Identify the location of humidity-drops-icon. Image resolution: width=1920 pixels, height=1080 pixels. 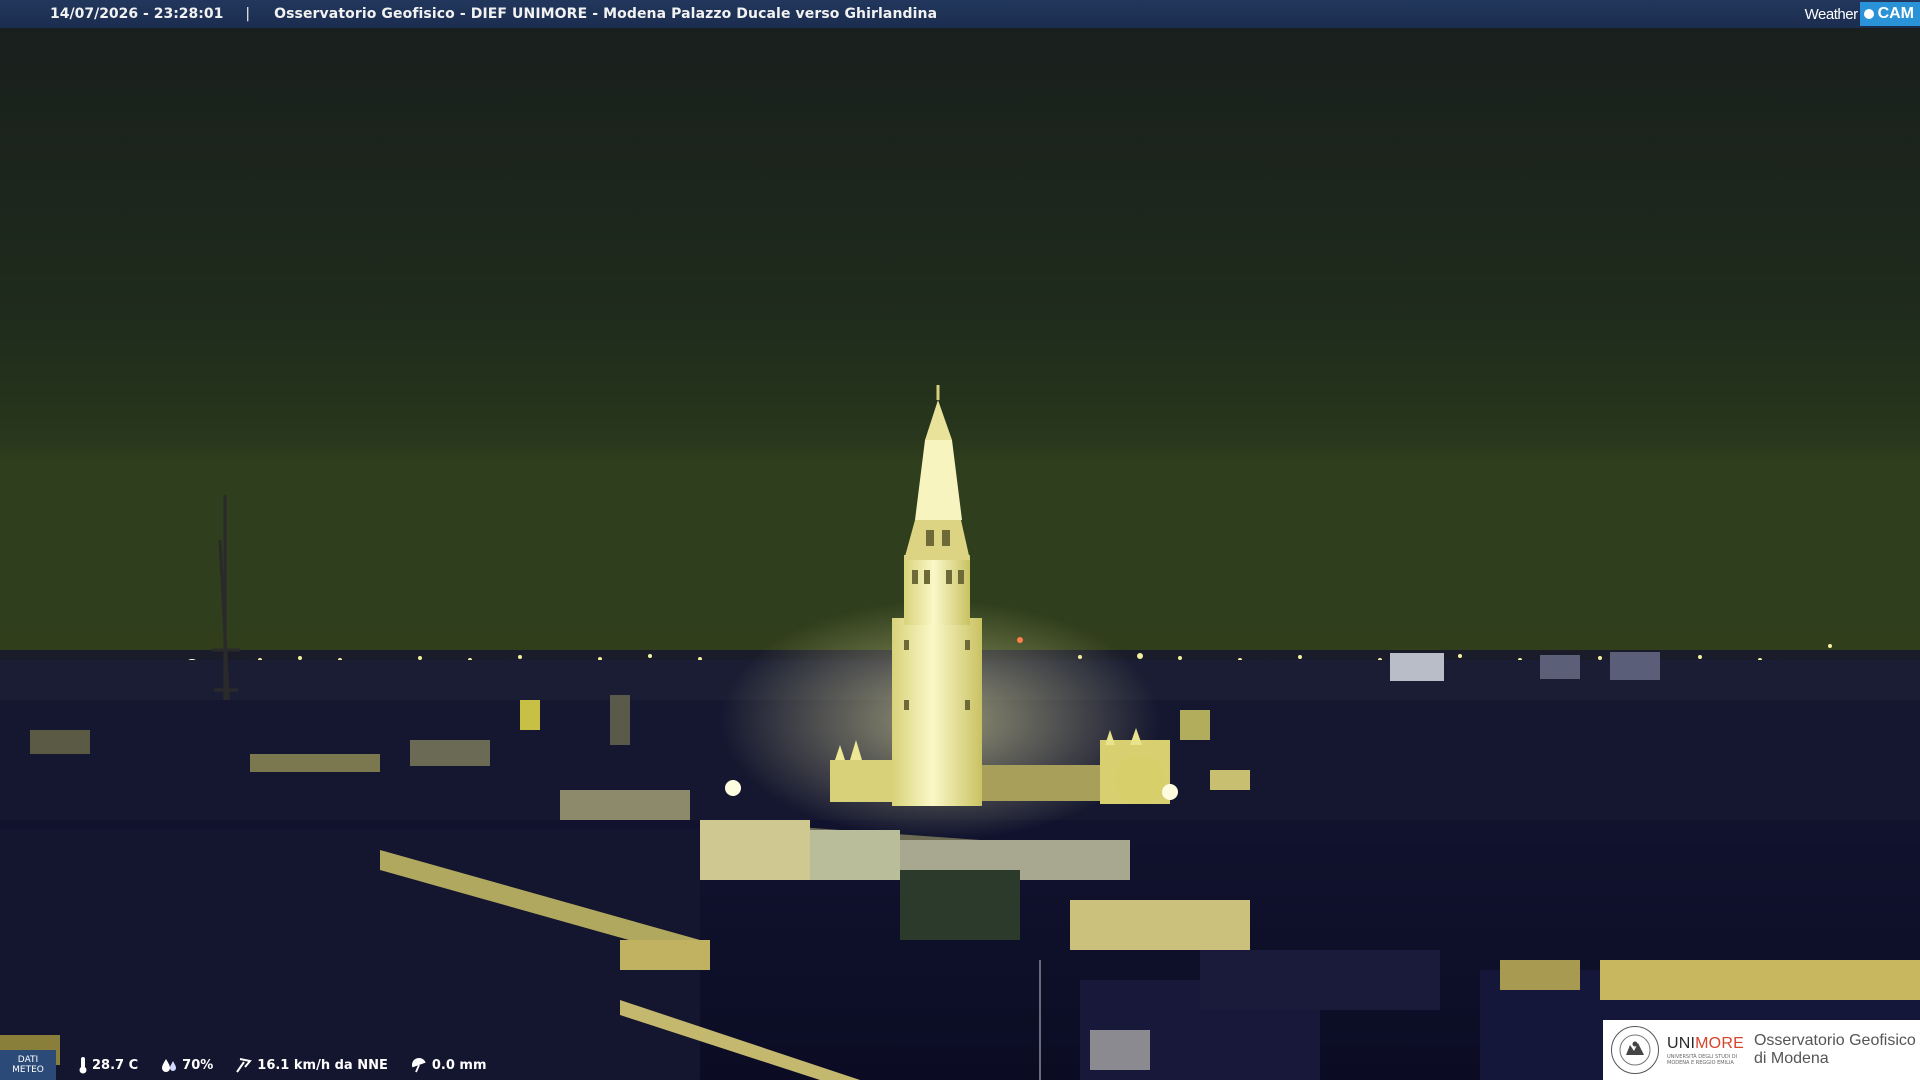
(169, 1065).